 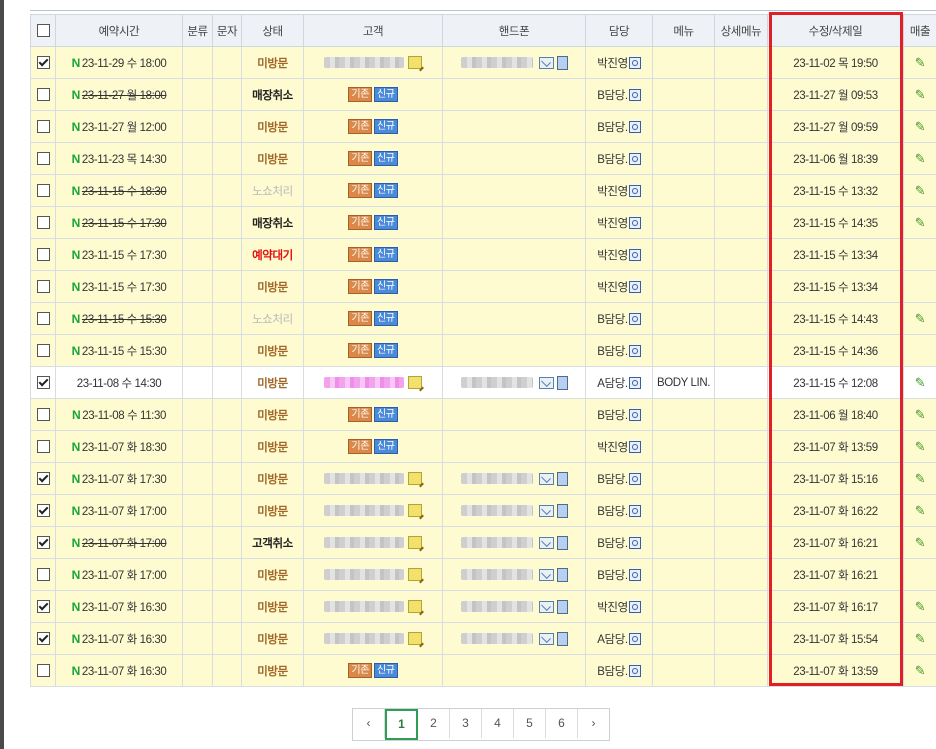 I want to click on reservation-time: 23-11-08 수 11:30, so click(x=124, y=416).